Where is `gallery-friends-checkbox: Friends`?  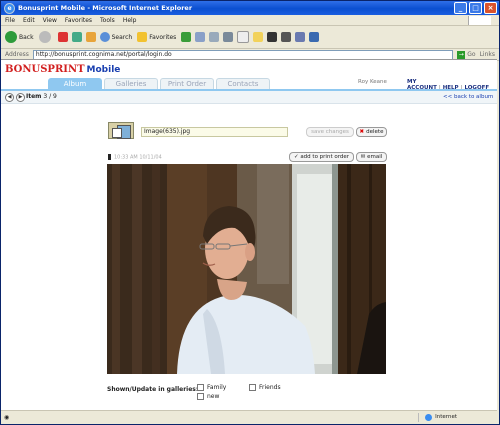 gallery-friends-checkbox: Friends is located at coordinates (265, 387).